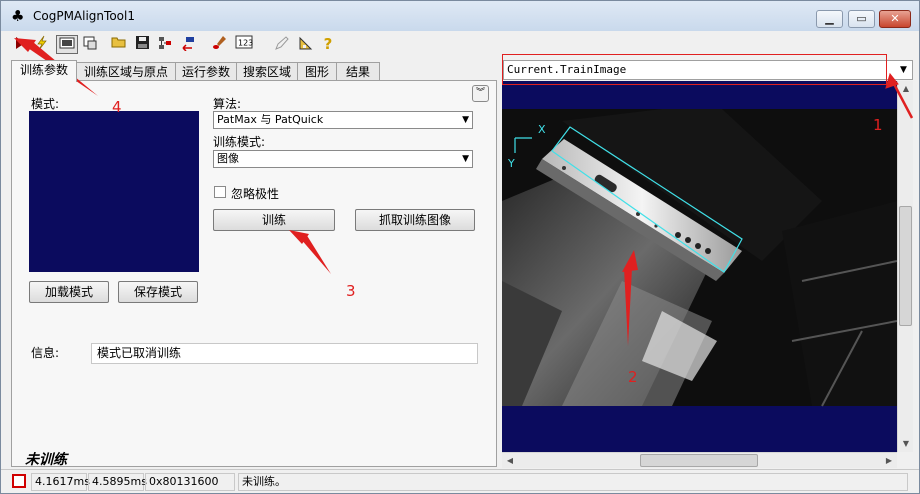 The image size is (920, 494). I want to click on tab-results: 结果, so click(358, 71).